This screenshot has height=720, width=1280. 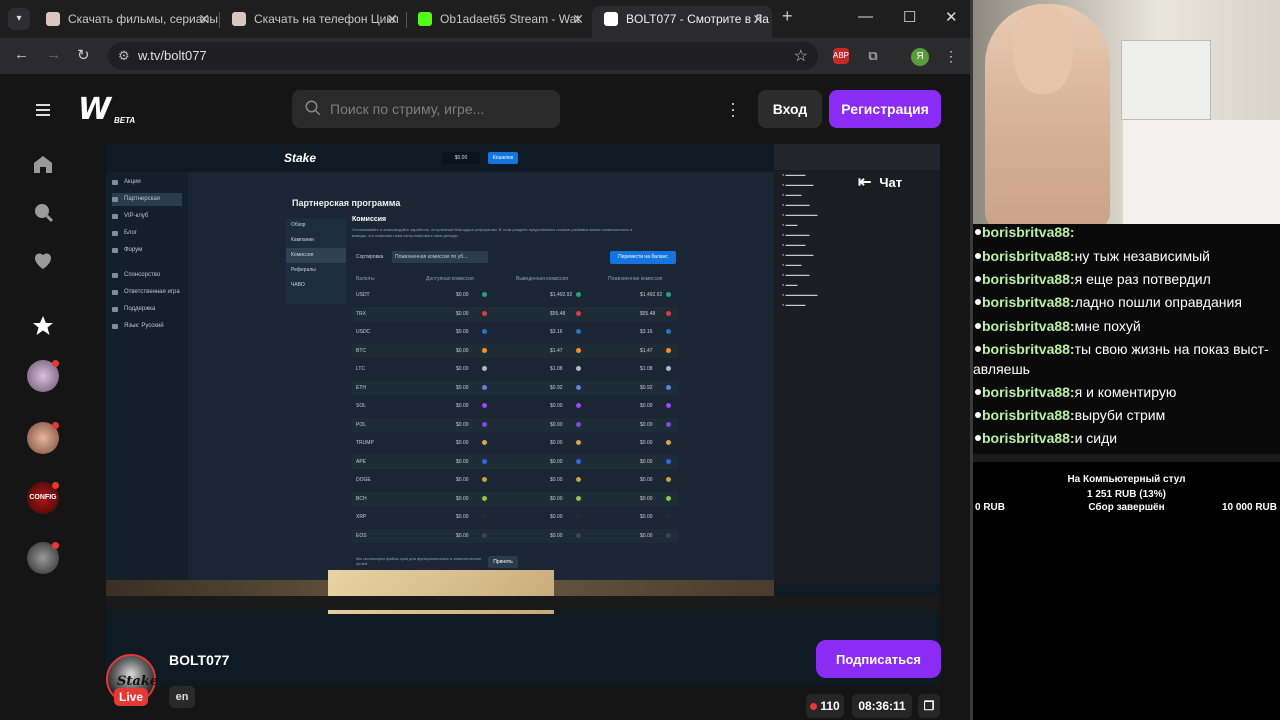 What do you see at coordinates (1142, 256) in the screenshot?
I see `chat-message: ну тыж независимый` at bounding box center [1142, 256].